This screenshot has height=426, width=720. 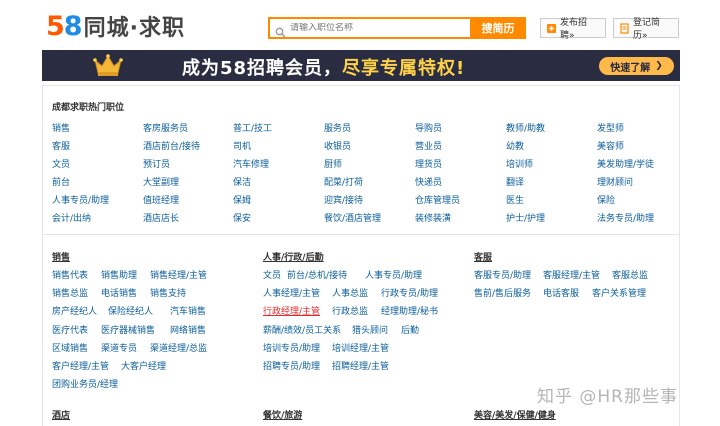 What do you see at coordinates (291, 292) in the screenshot?
I see `category-job-link: 人事经理/主管` at bounding box center [291, 292].